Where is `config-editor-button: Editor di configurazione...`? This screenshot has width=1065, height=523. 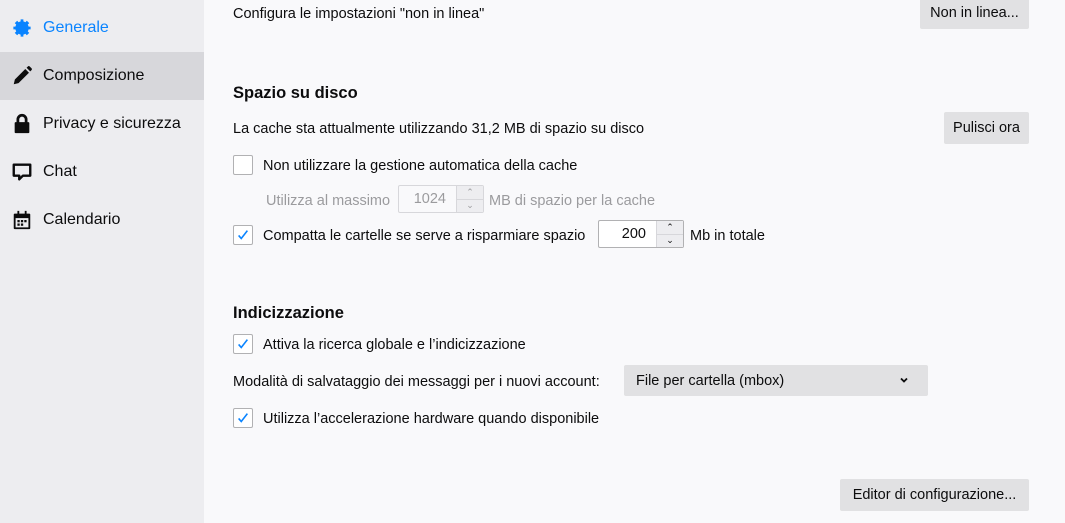 config-editor-button: Editor di configurazione... is located at coordinates (934, 495).